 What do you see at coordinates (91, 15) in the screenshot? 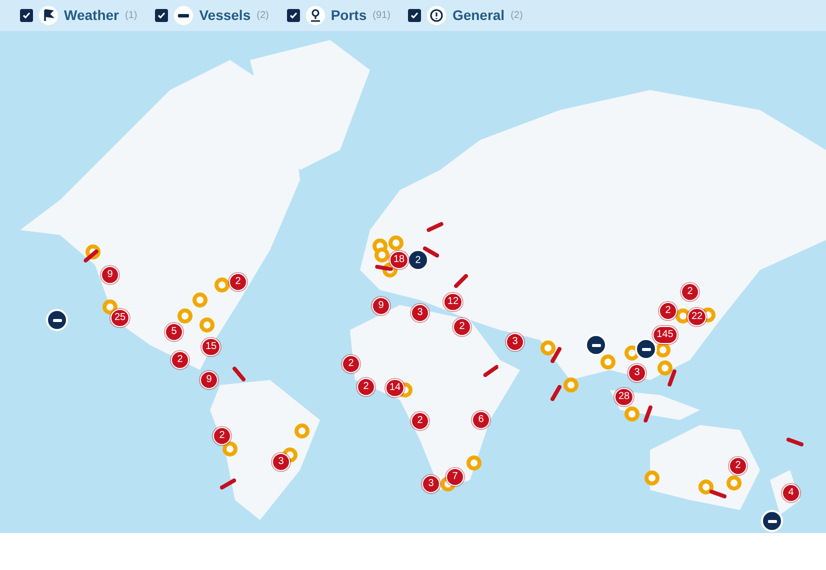
I see `filter-label: Weather` at bounding box center [91, 15].